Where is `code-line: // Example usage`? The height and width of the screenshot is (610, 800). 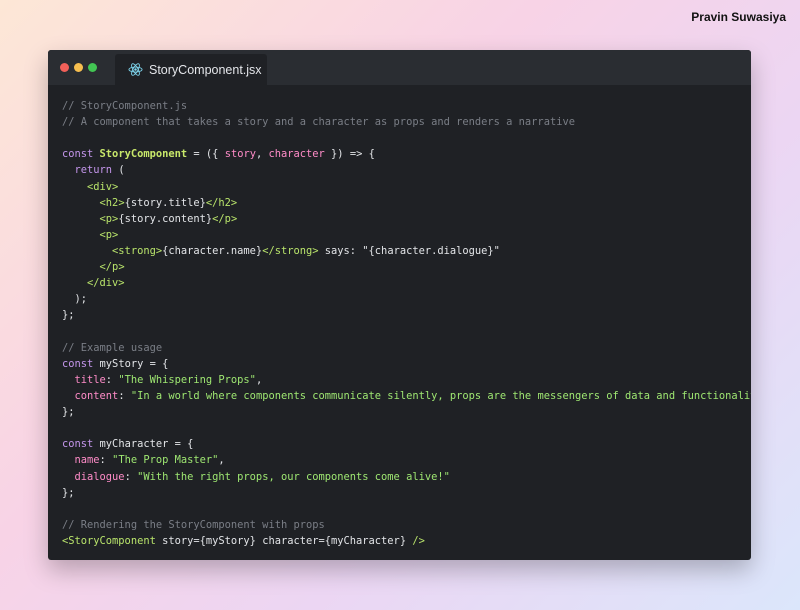
code-line: // Example usage is located at coordinates (406, 348).